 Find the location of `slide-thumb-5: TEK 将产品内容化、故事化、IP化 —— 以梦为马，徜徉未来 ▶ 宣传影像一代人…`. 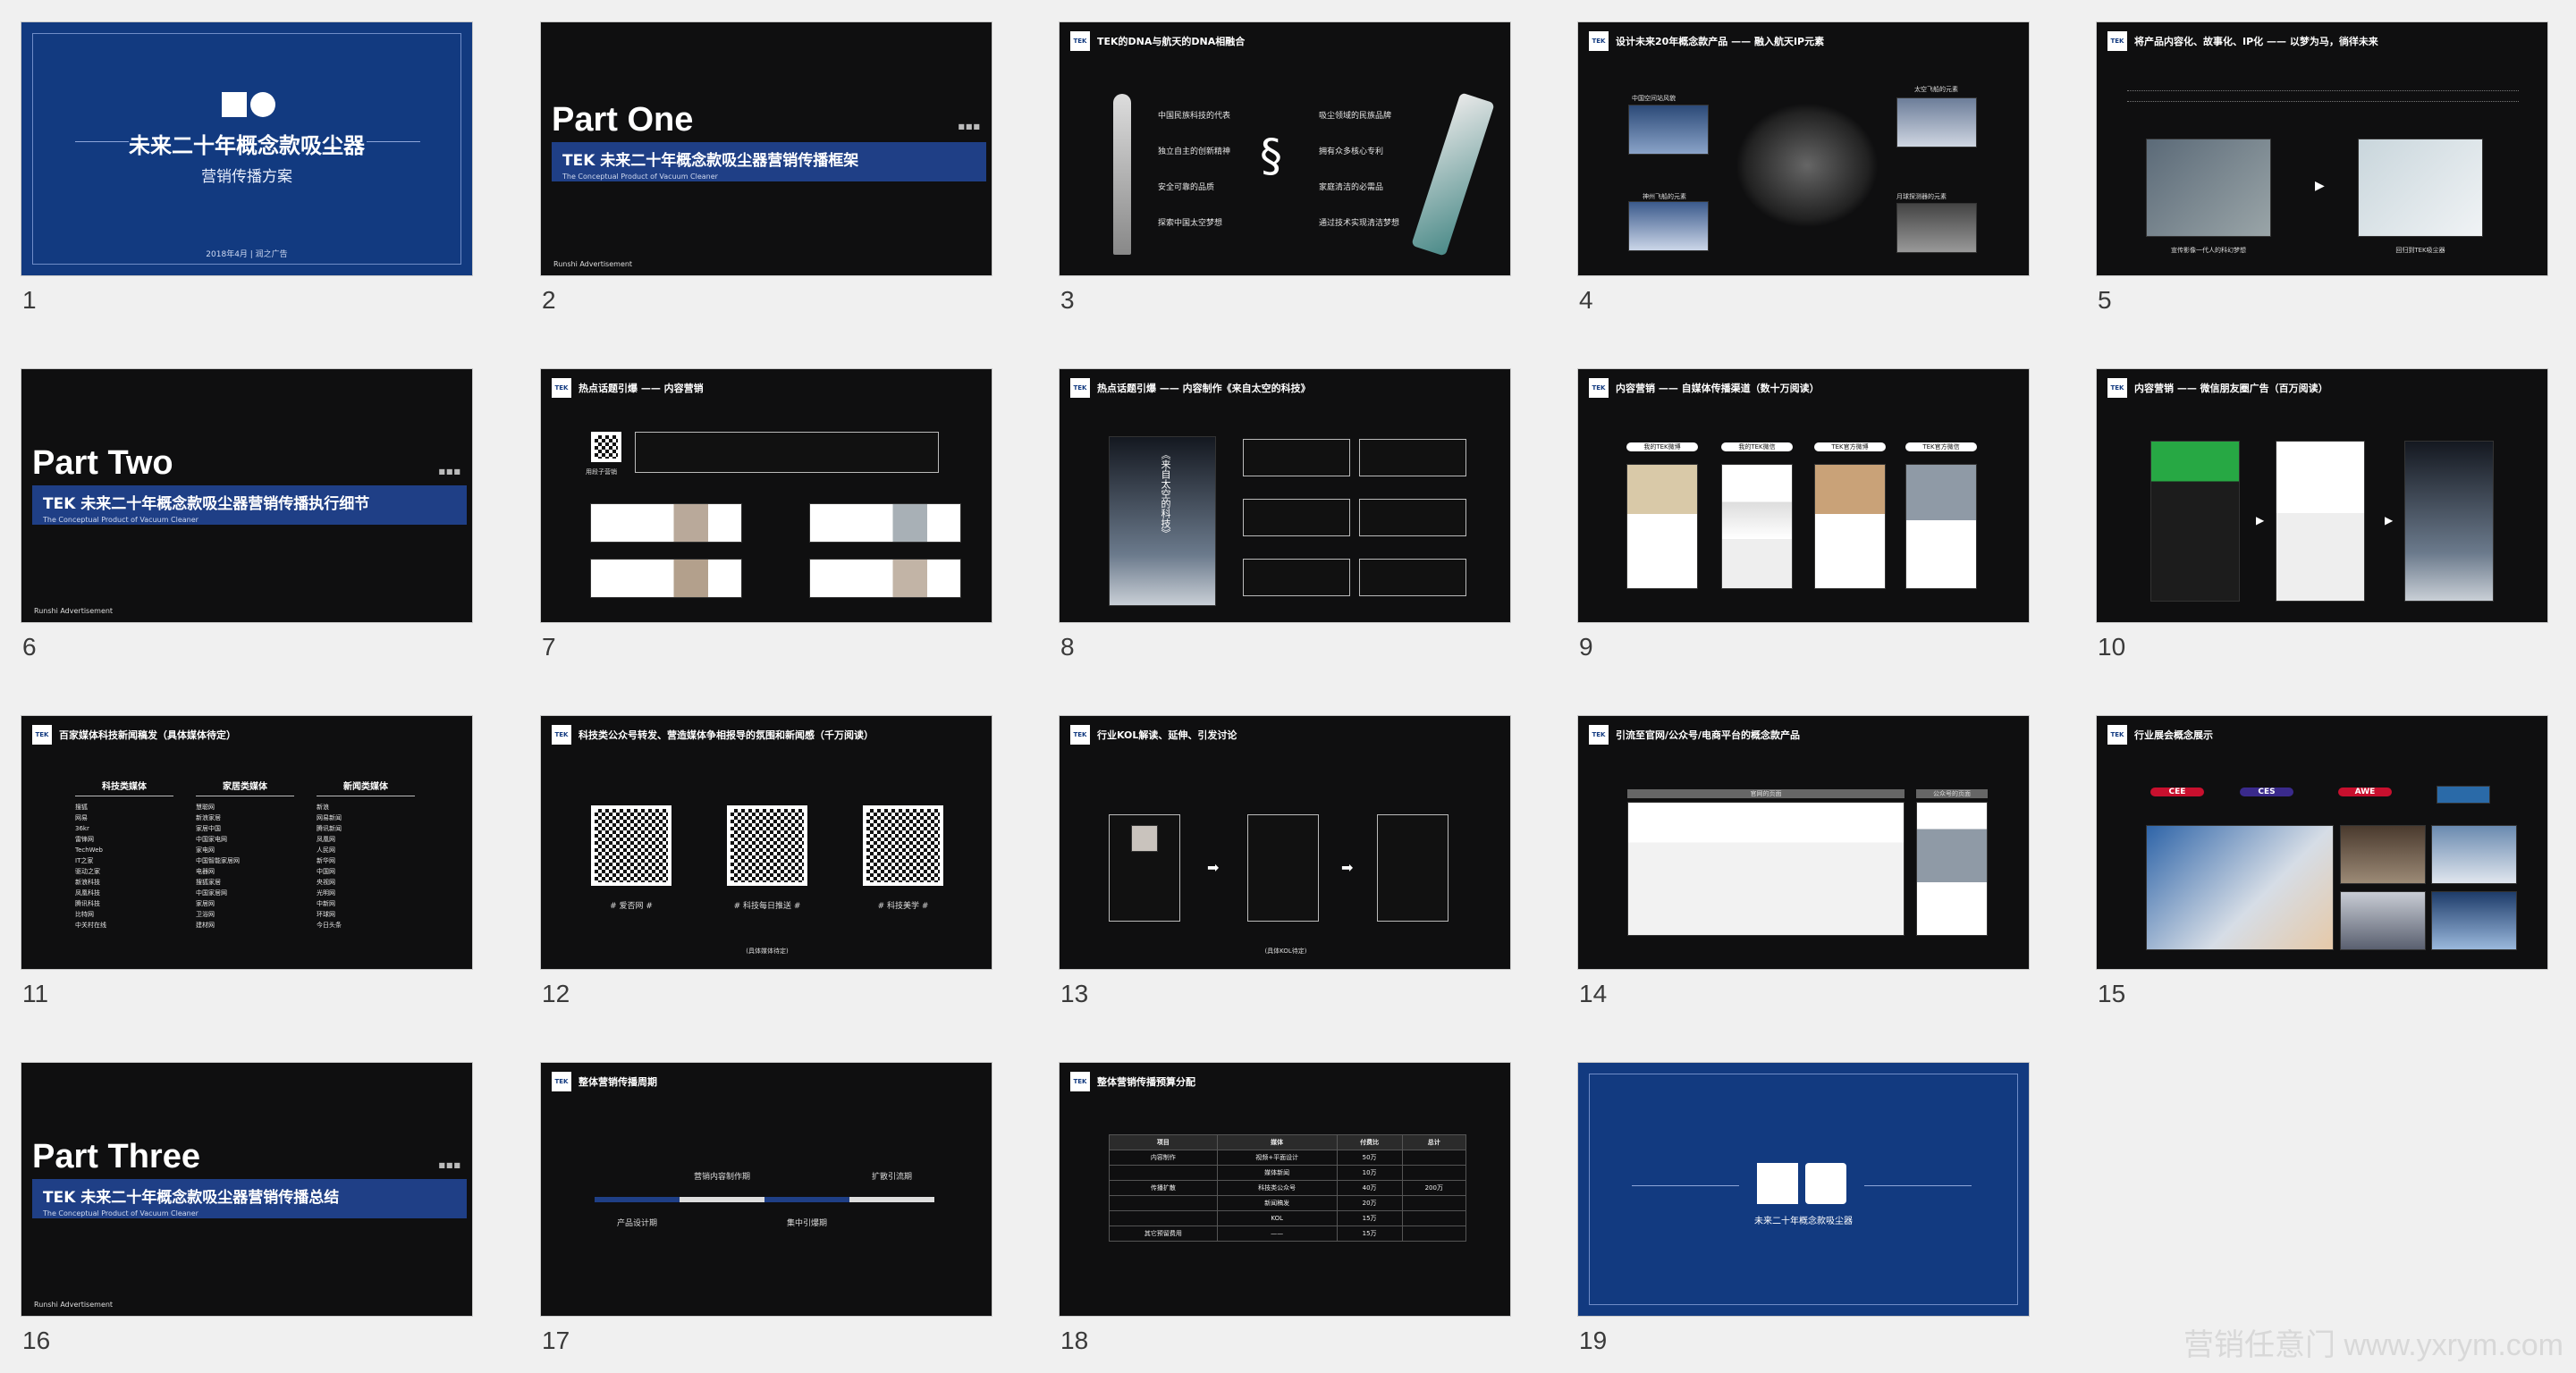

slide-thumb-5: TEK 将产品内容化、故事化、IP化 —— 以梦为马，徜徉未来 ▶ 宣传影像一代人… is located at coordinates (2322, 167).